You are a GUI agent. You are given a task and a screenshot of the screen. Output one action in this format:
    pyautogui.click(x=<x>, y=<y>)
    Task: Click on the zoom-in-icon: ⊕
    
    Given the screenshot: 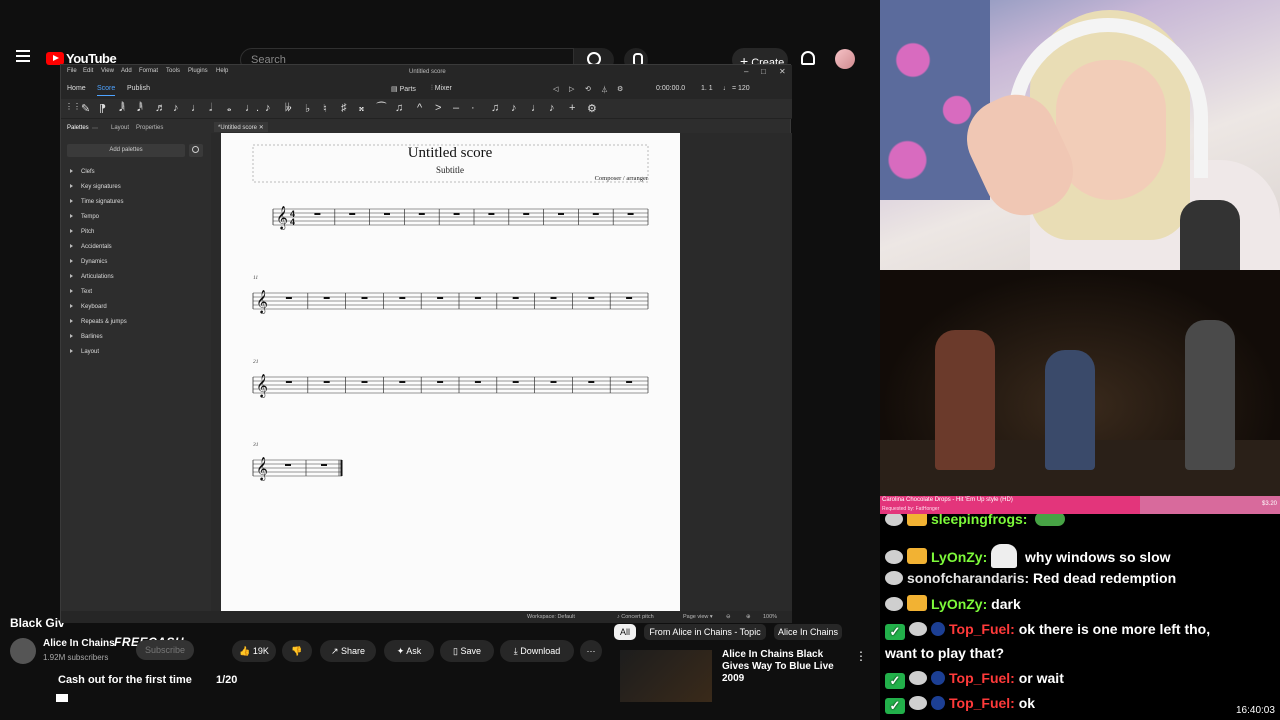 What is the action you would take?
    pyautogui.click(x=748, y=617)
    